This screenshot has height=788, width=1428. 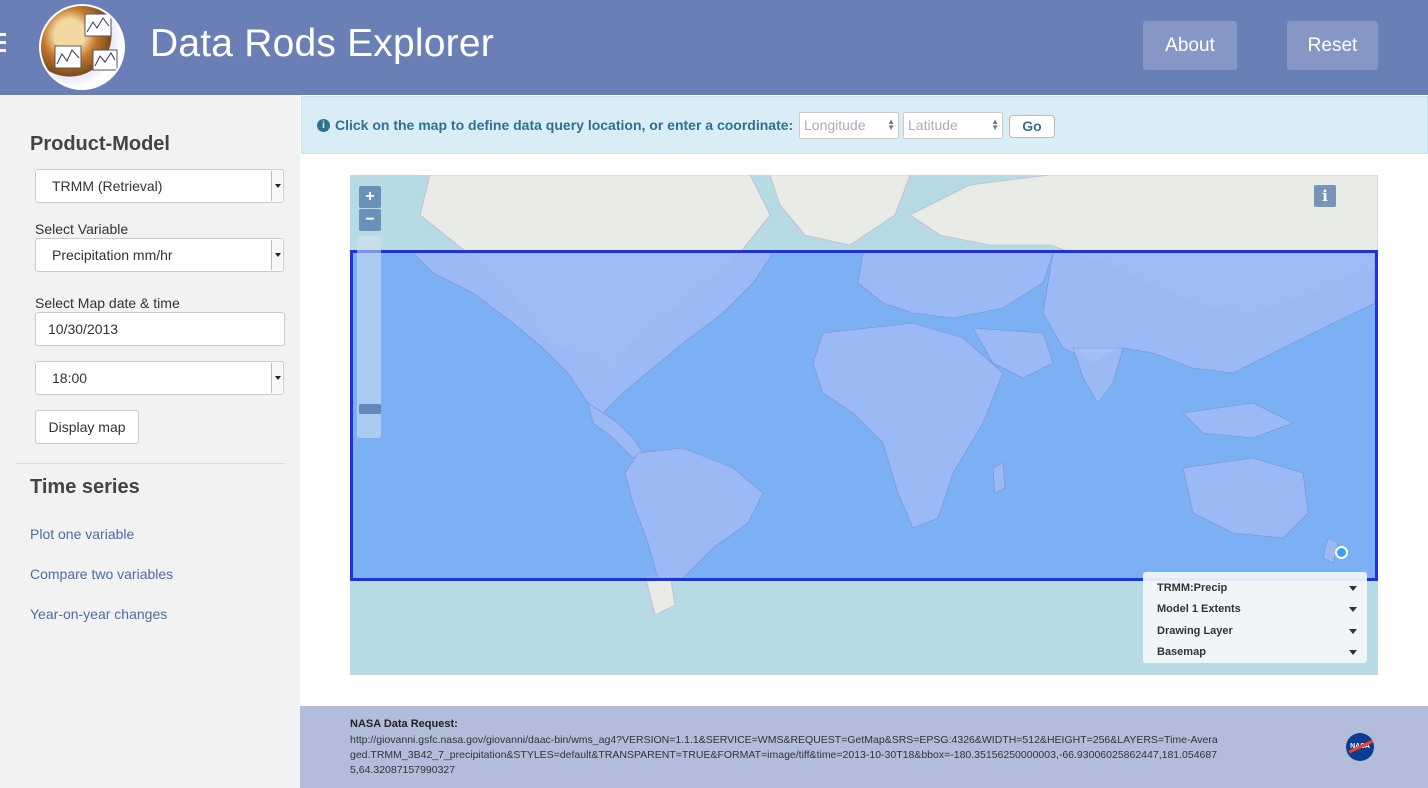 What do you see at coordinates (1325, 196) in the screenshot?
I see `map-info-button: i` at bounding box center [1325, 196].